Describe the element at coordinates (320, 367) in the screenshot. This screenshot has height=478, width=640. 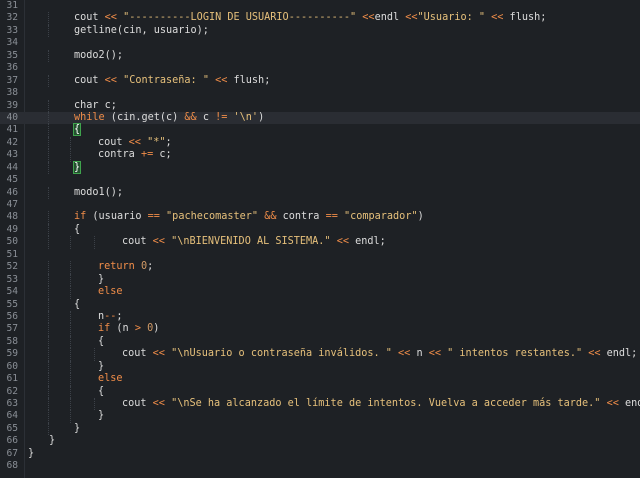
I see `code-line: 60}` at that location.